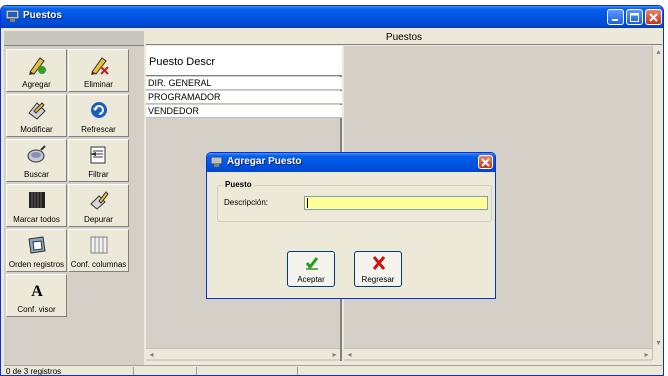 The height and width of the screenshot is (376, 668). I want to click on titlebar: Puestos, so click(332, 17).